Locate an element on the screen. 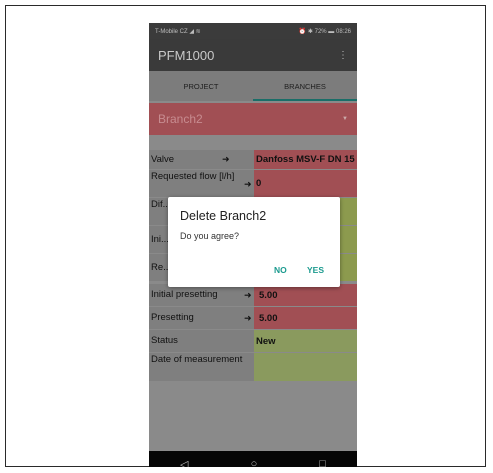  yes-button: YES is located at coordinates (315, 270).